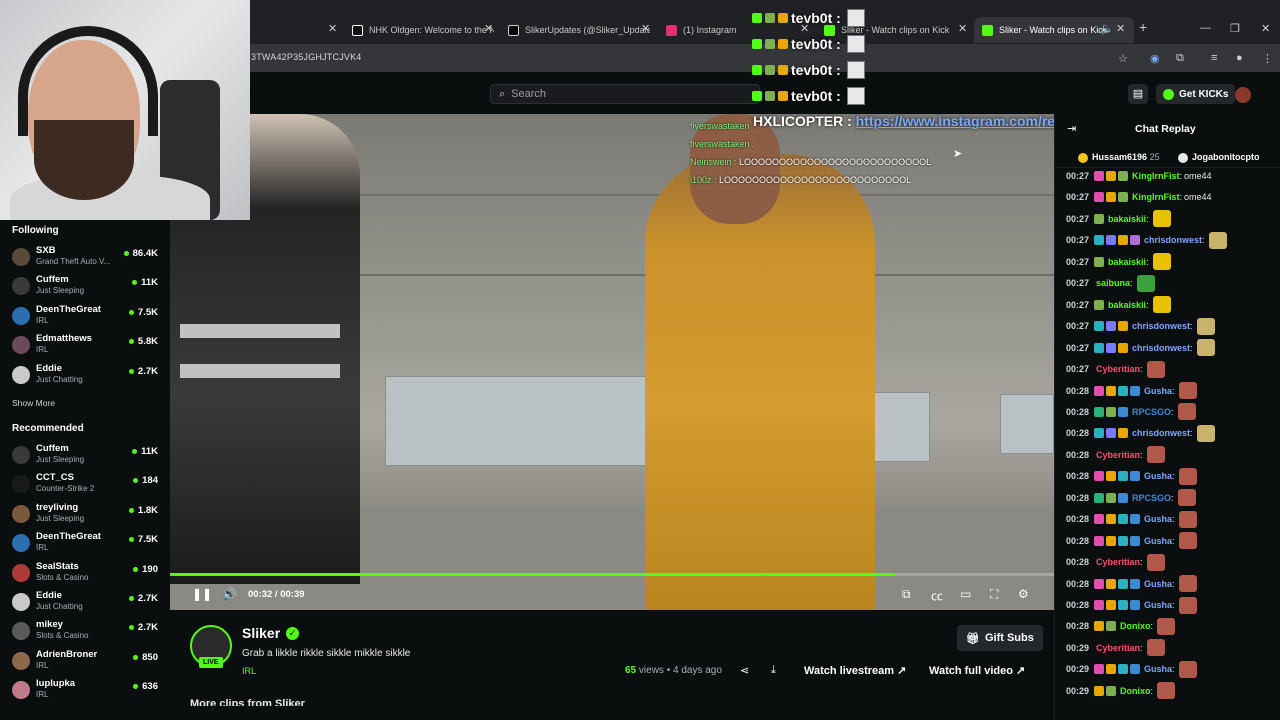  What do you see at coordinates (1123, 58) in the screenshot?
I see `bookmark-star-icon: ☆` at bounding box center [1123, 58].